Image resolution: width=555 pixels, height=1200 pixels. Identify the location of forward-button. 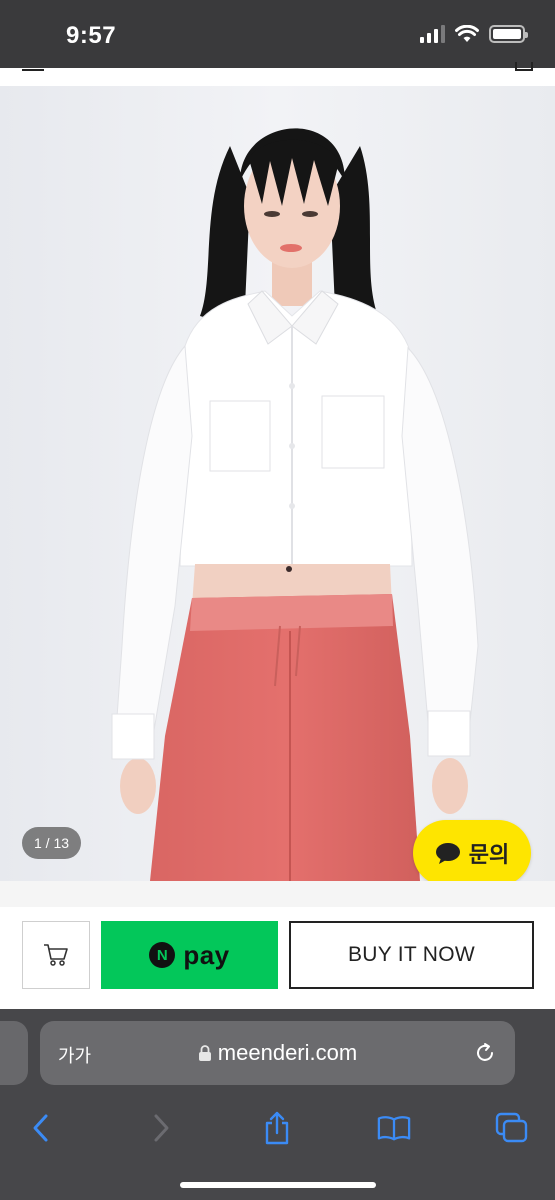
(161, 1128).